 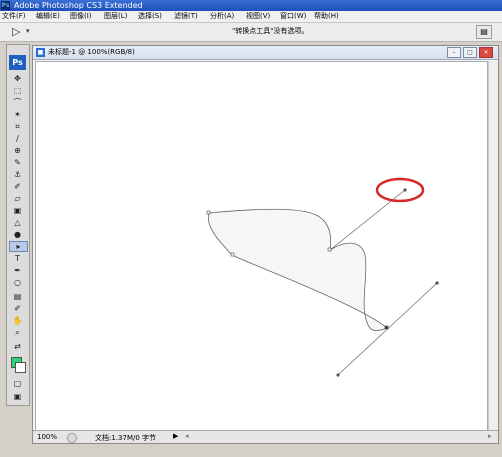 I want to click on anchor-point-selected, so click(x=386, y=327).